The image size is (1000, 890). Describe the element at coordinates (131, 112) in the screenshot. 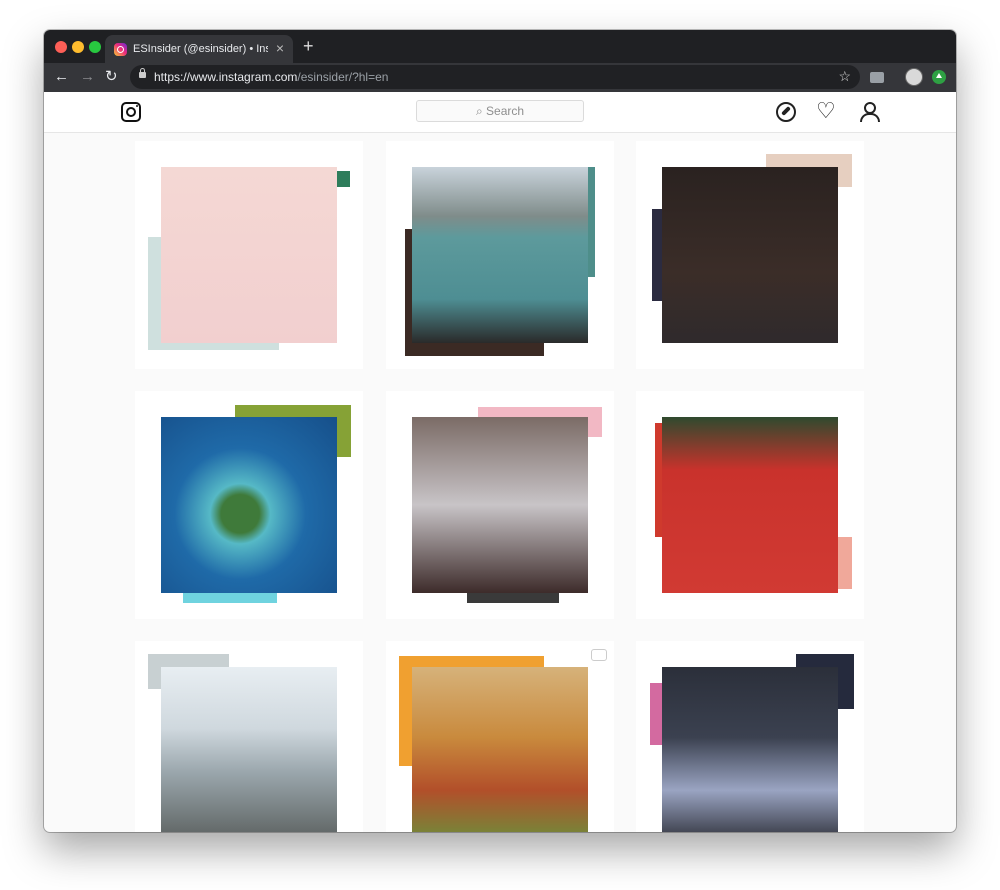

I see `instagram-logo-icon` at that location.